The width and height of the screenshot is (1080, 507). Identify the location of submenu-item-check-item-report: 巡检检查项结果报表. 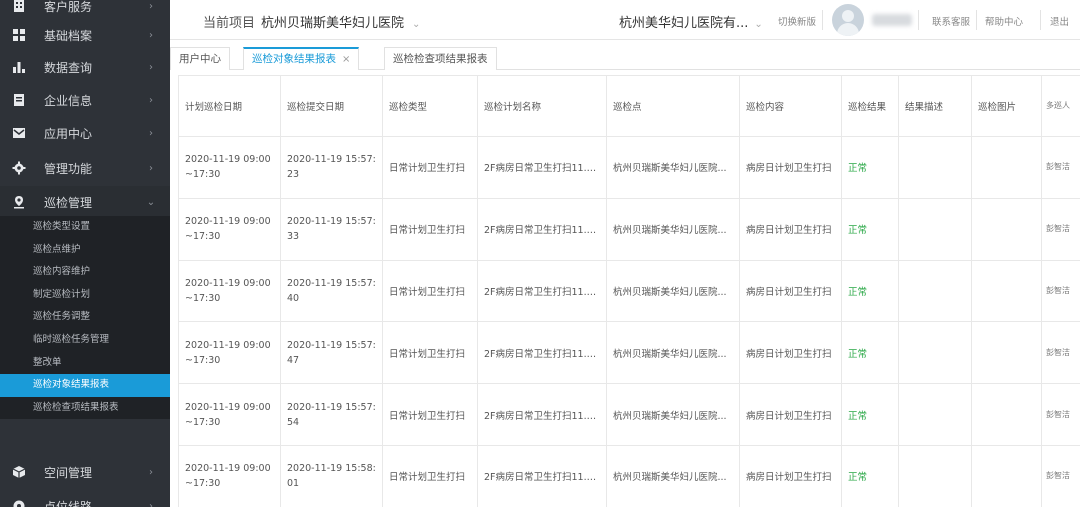
(85, 408).